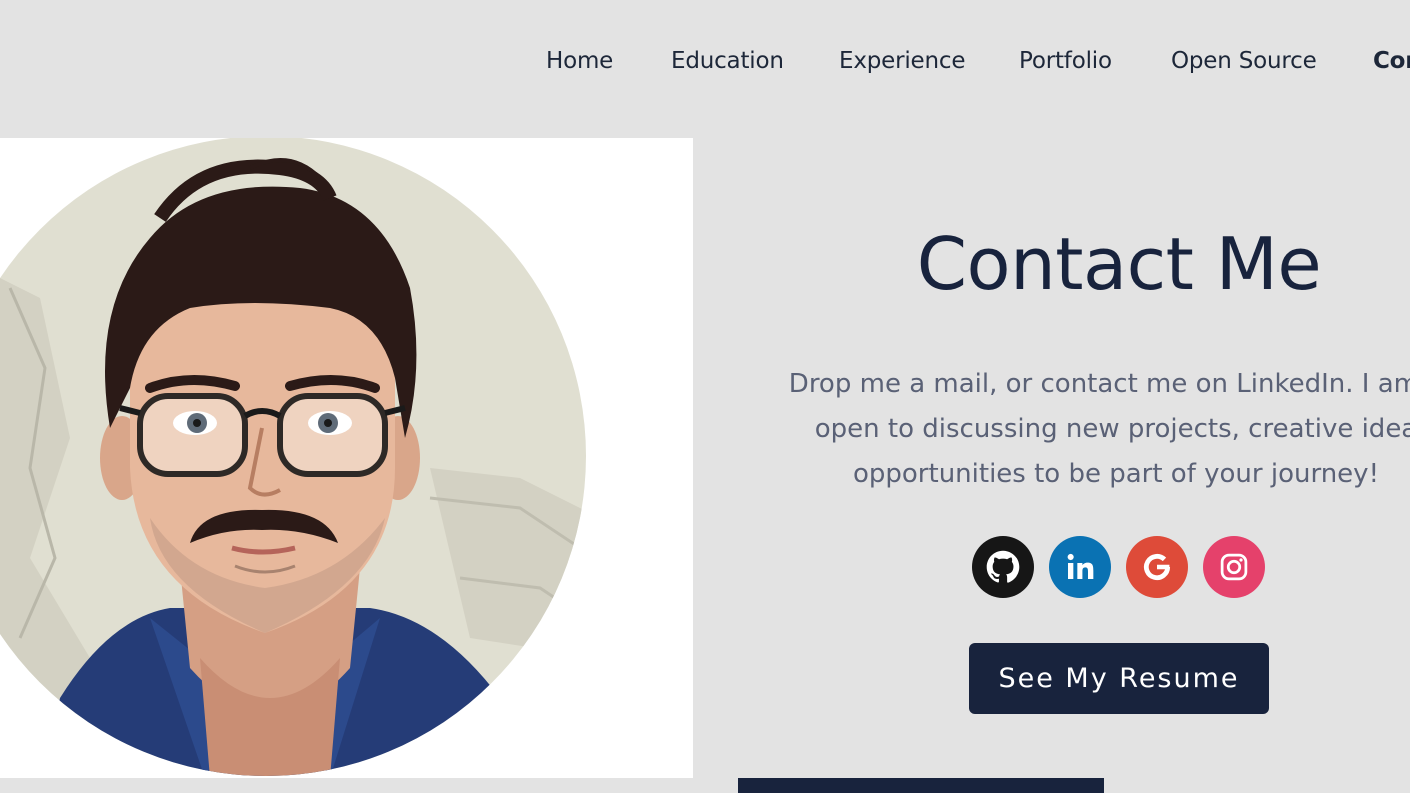  I want to click on nav-experience: Experience, so click(902, 61).